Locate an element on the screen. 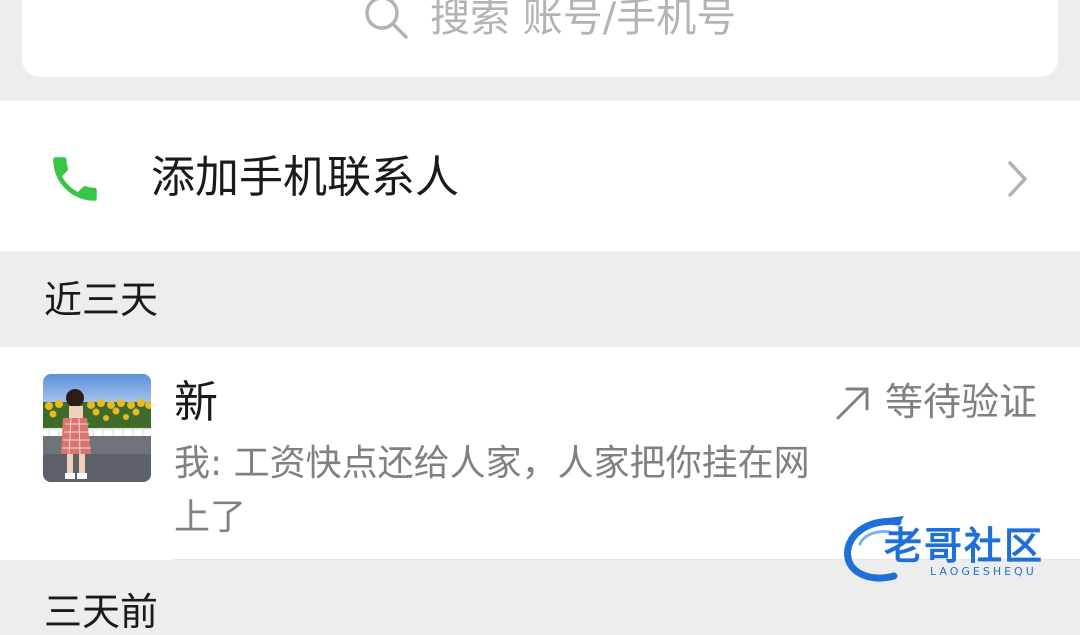 Image resolution: width=1080 pixels, height=635 pixels. watermark-subtext: LAOGESHEQU is located at coordinates (983, 571).